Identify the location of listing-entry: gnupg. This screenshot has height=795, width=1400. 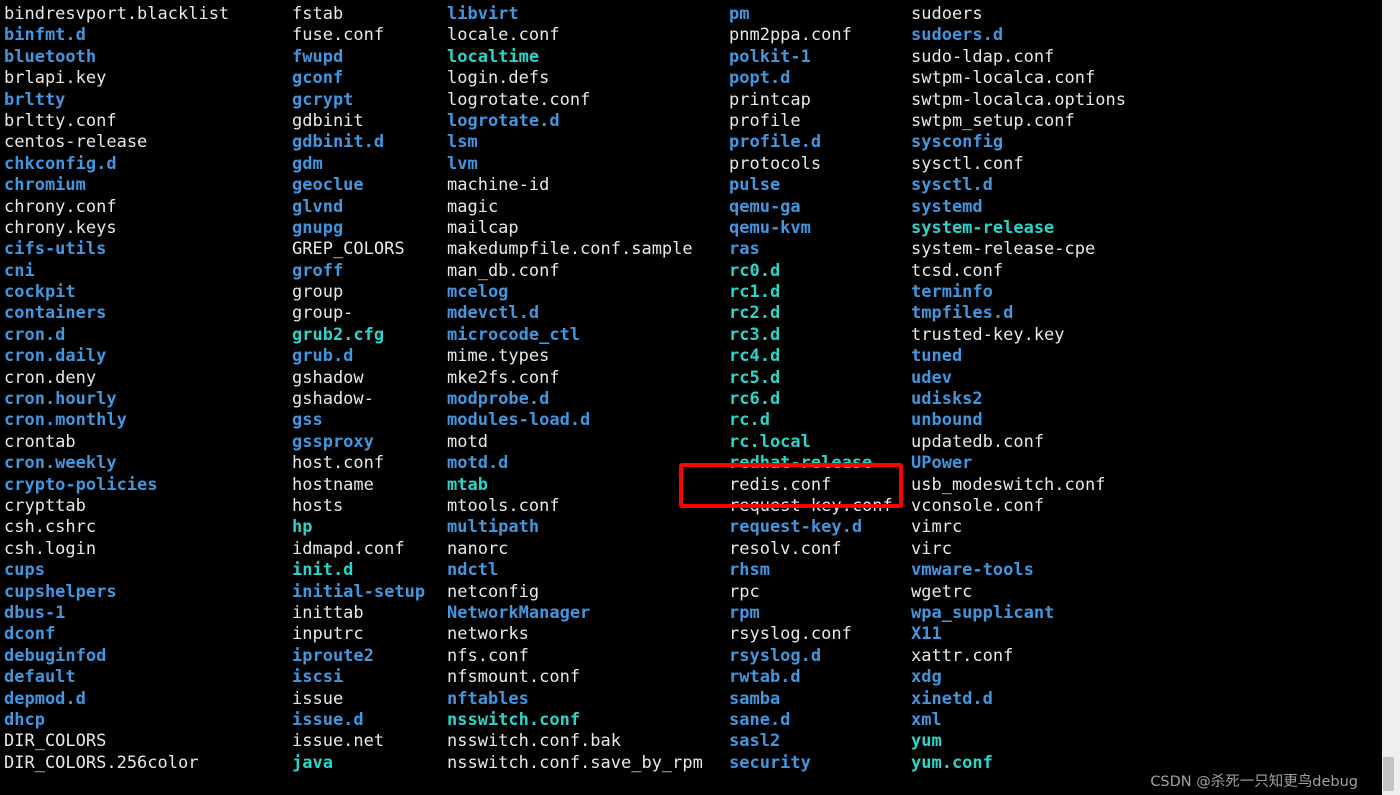
(318, 227).